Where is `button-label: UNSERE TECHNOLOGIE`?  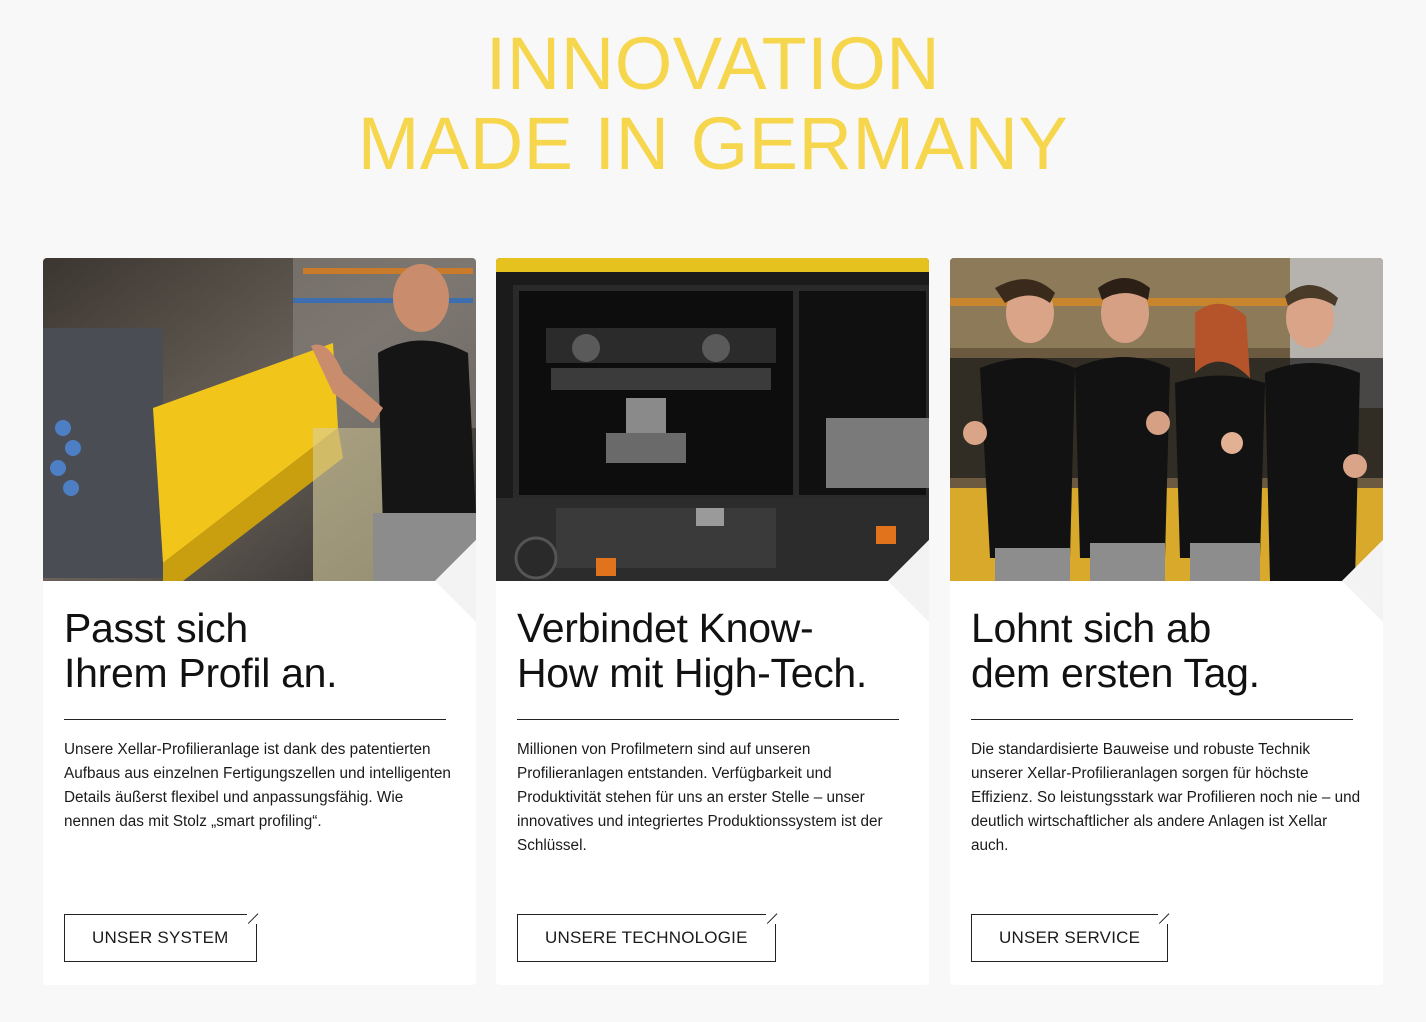
button-label: UNSERE TECHNOLOGIE is located at coordinates (646, 937).